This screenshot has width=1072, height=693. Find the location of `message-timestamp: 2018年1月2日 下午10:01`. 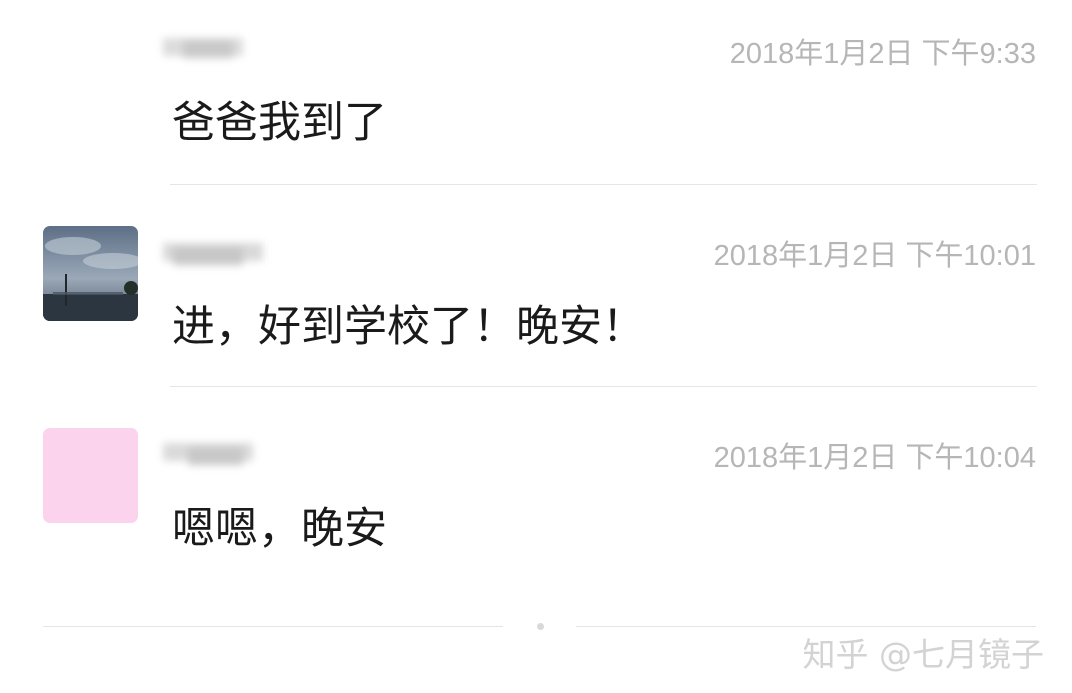

message-timestamp: 2018年1月2日 下午10:01 is located at coordinates (874, 256).